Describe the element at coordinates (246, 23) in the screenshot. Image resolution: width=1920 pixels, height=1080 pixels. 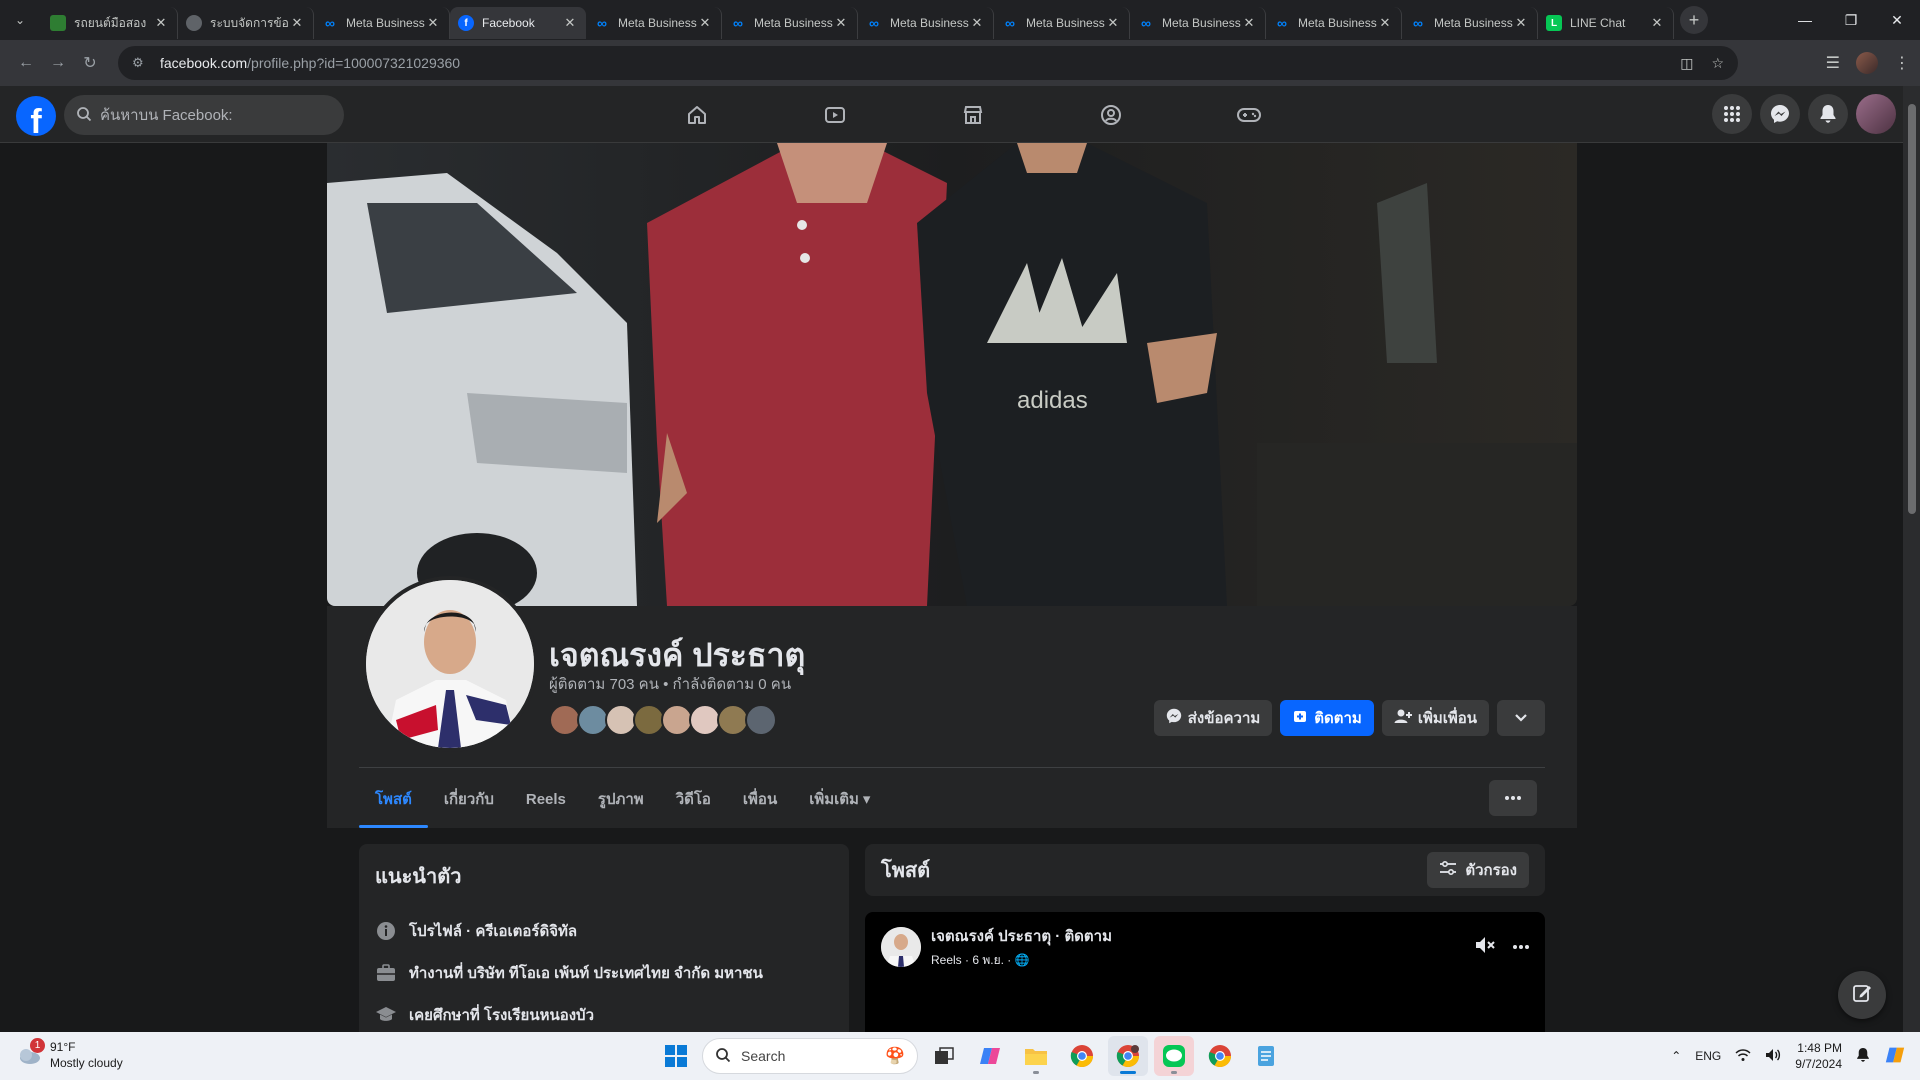
I see `browser-tab: ระบบจัดการข้อ ✕` at that location.